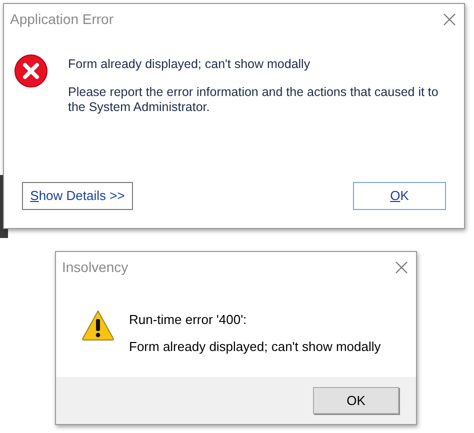 Image resolution: width=474 pixels, height=433 pixels. Describe the element at coordinates (254, 100) in the screenshot. I see `message-text: Please report the error information and the actions that caused it to the System Administrator.` at that location.